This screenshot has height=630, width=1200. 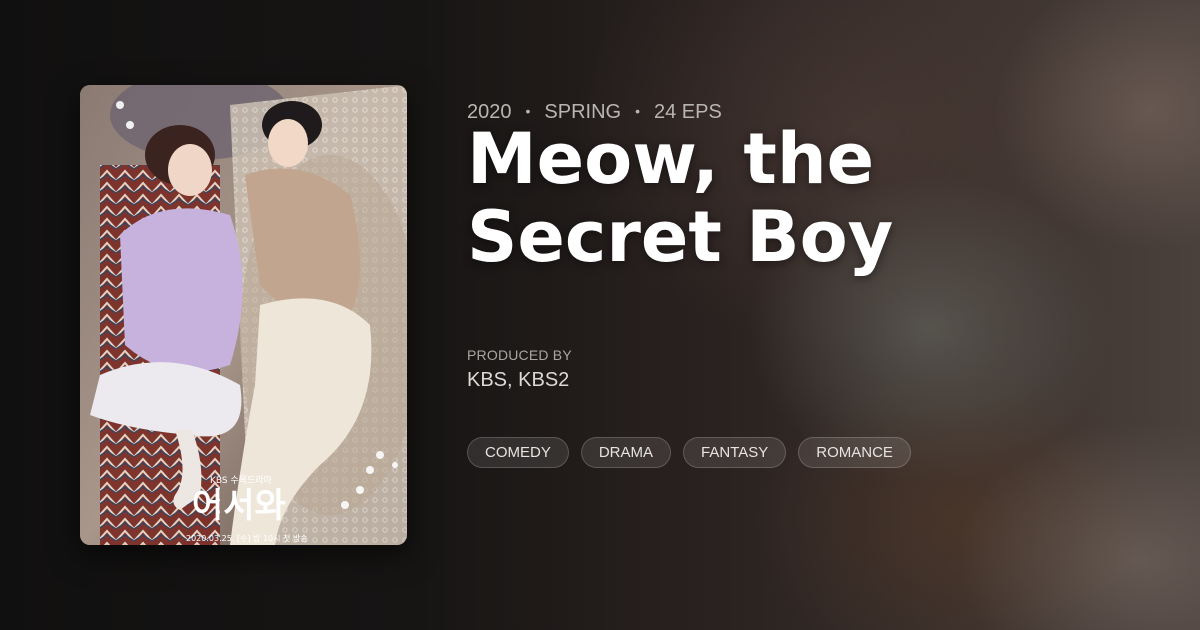 I want to click on producer-value: KBS, KBS2, so click(x=518, y=380).